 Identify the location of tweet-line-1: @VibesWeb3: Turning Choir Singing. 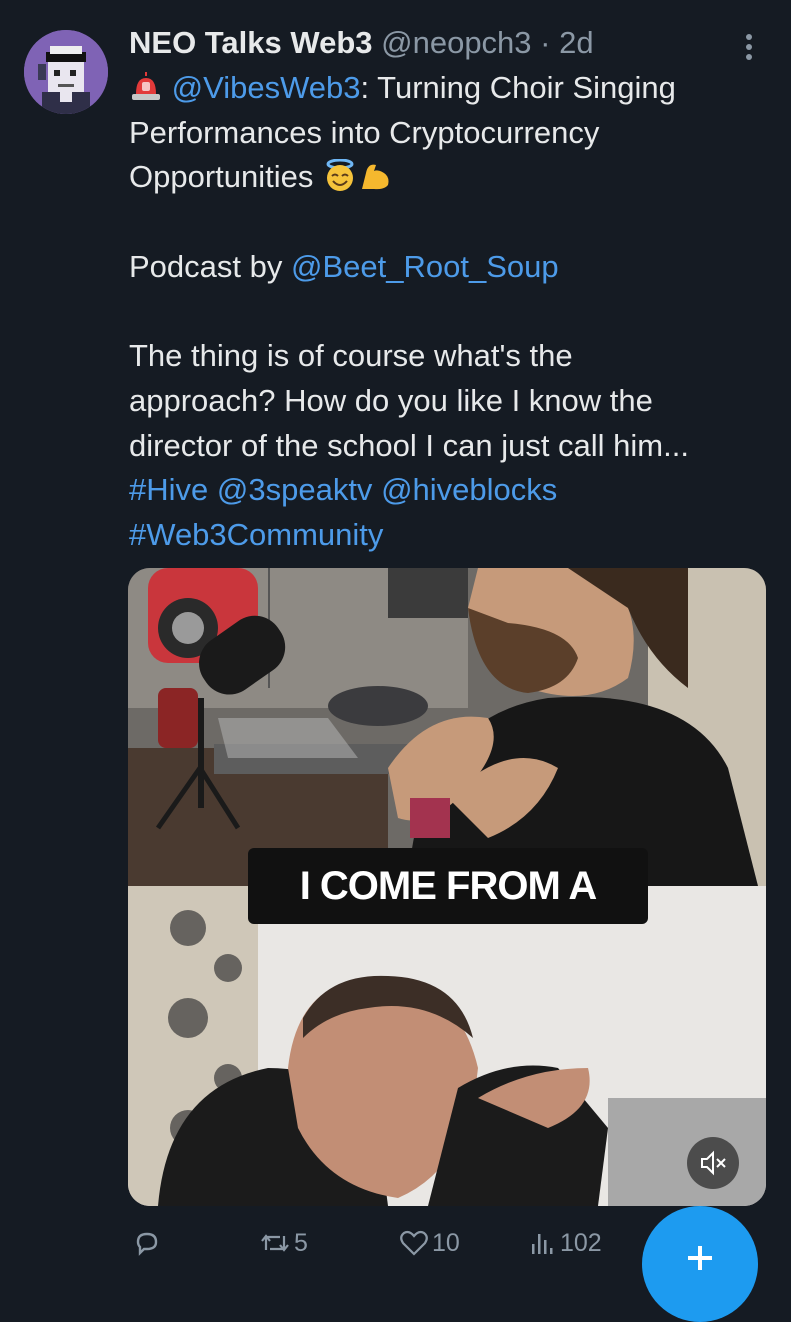
(449, 88).